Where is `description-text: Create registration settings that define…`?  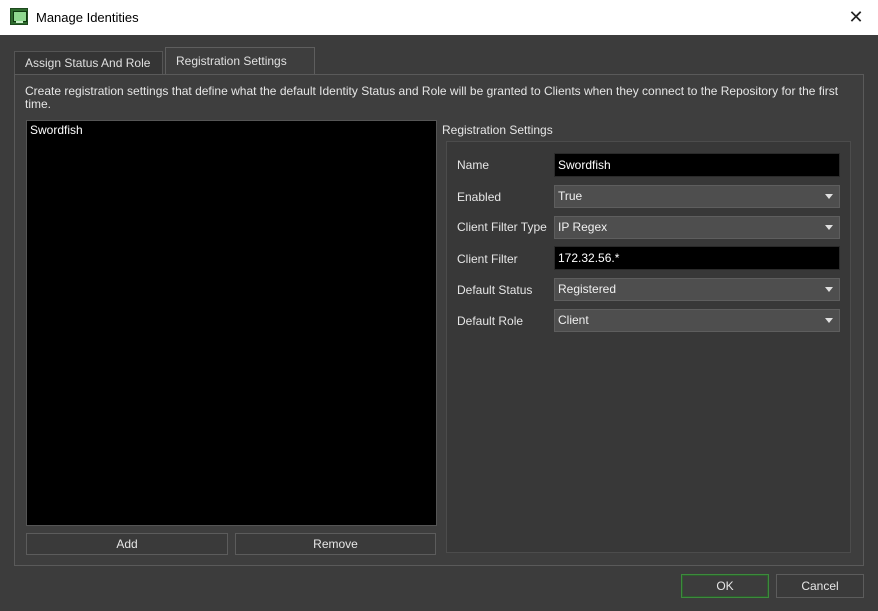 description-text: Create registration settings that define… is located at coordinates (432, 97).